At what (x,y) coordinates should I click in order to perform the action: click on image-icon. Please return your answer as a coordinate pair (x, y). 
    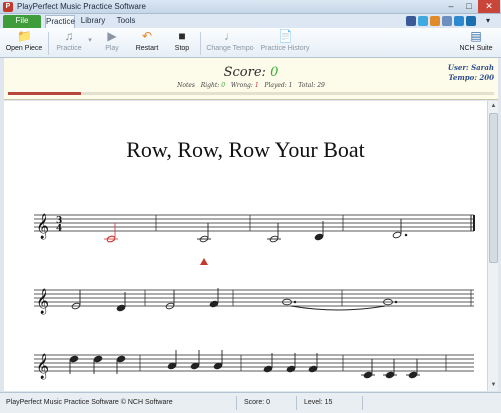
    Looking at the image, I should click on (459, 21).